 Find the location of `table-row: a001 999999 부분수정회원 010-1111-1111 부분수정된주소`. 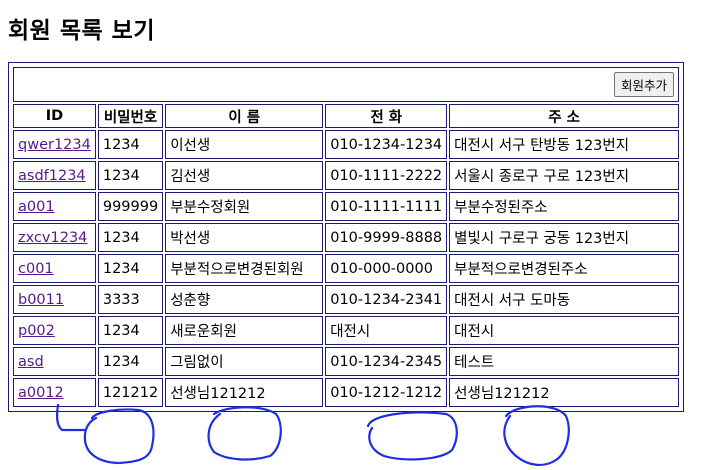

table-row: a001 999999 부분수정회원 010-1111-1111 부분수정된주소 is located at coordinates (346, 206).